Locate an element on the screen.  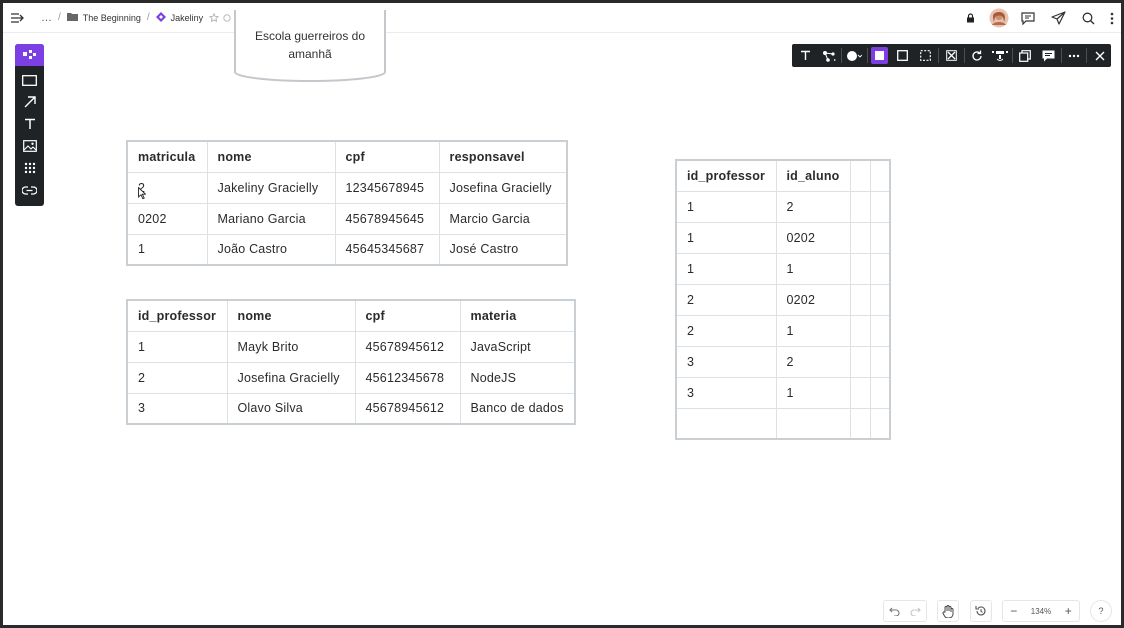
user-avatar is located at coordinates (999, 18).